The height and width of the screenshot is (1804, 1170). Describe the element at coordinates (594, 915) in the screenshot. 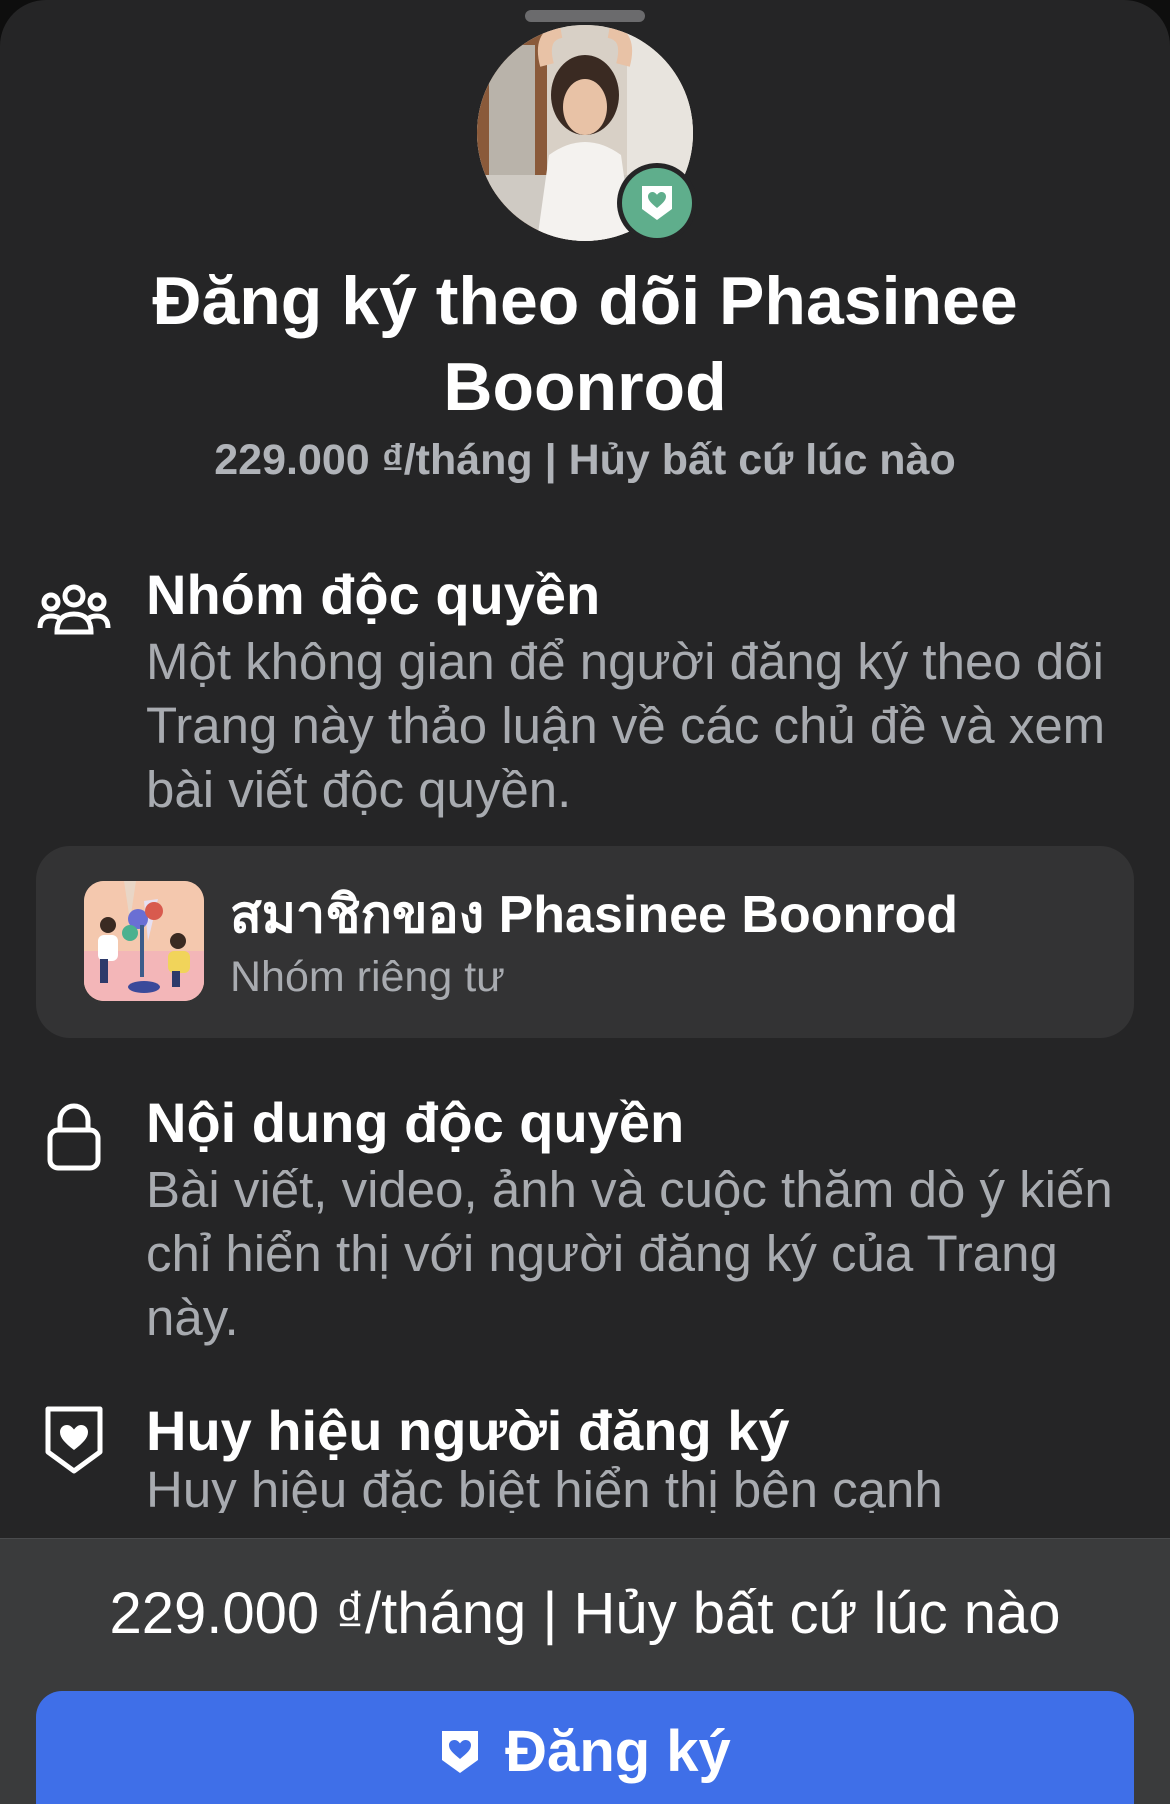

I see `group-name: สมาชิกของ Phasinee Boonrod` at that location.